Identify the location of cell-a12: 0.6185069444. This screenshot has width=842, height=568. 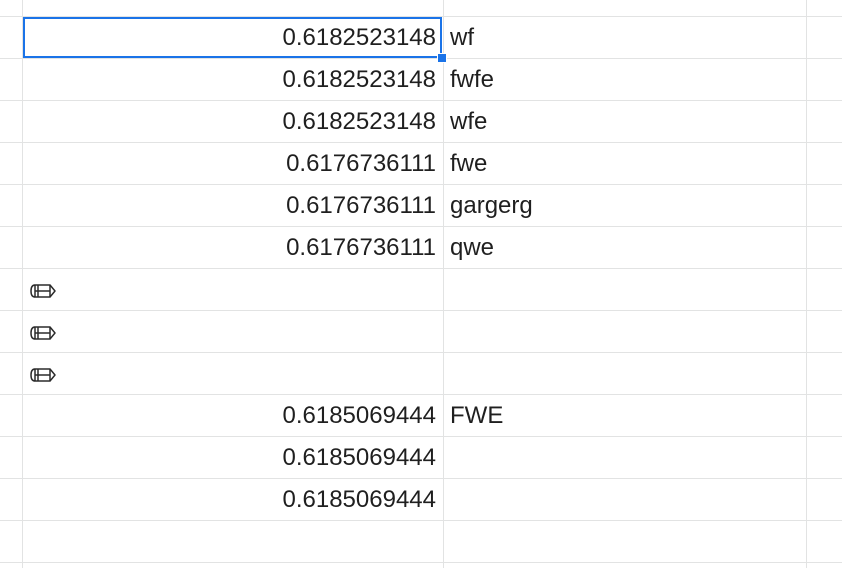
(233, 499).